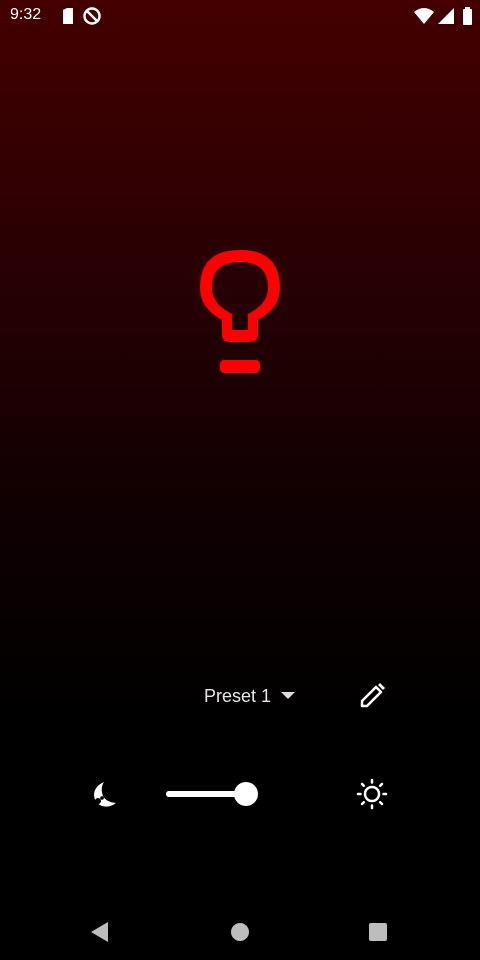 Image resolution: width=480 pixels, height=960 pixels. What do you see at coordinates (246, 794) in the screenshot?
I see `slider-thumb` at bounding box center [246, 794].